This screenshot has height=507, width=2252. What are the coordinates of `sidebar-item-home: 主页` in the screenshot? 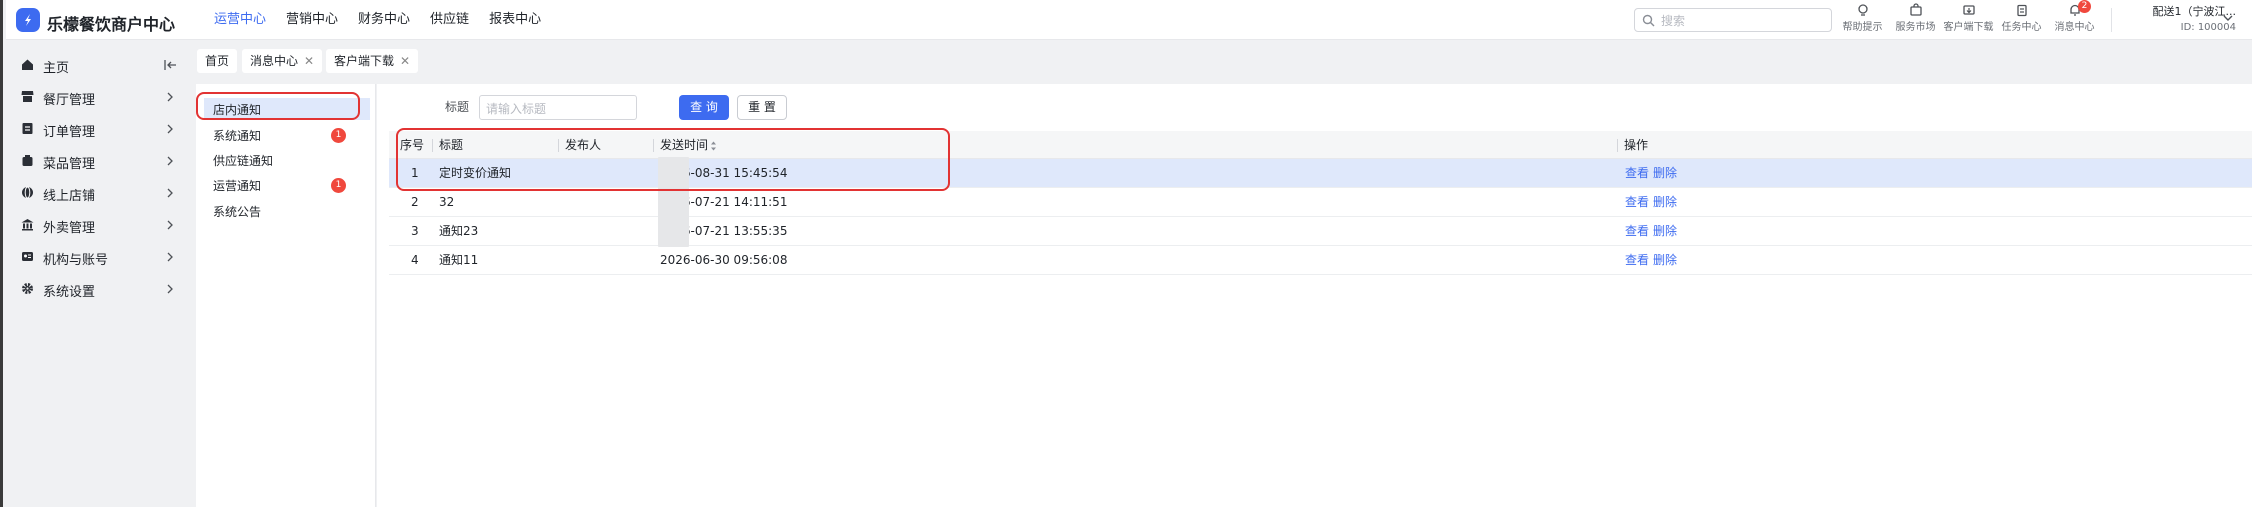 It's located at (96, 65).